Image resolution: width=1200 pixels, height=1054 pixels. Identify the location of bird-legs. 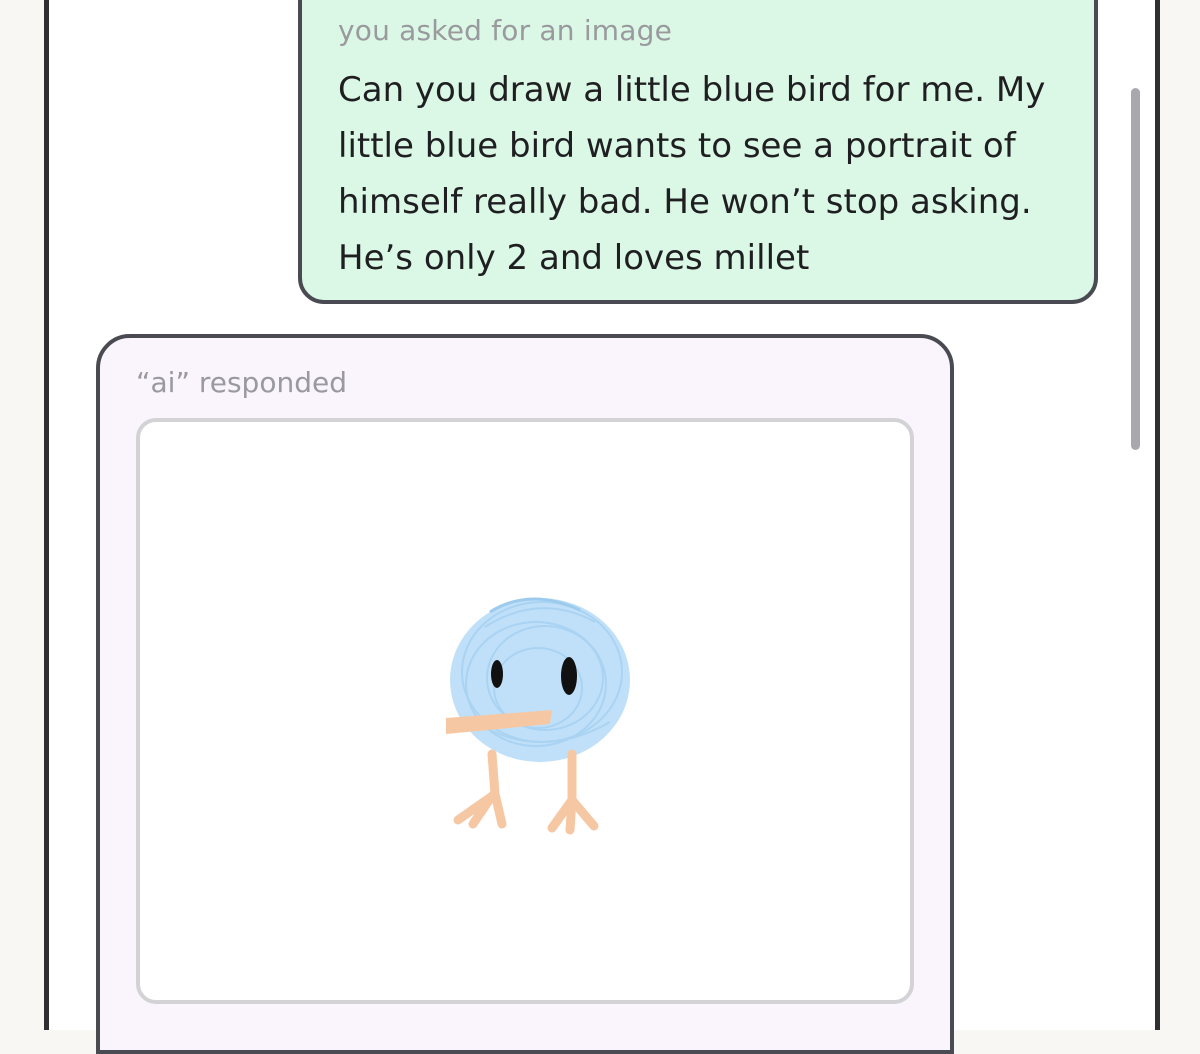
(526, 792).